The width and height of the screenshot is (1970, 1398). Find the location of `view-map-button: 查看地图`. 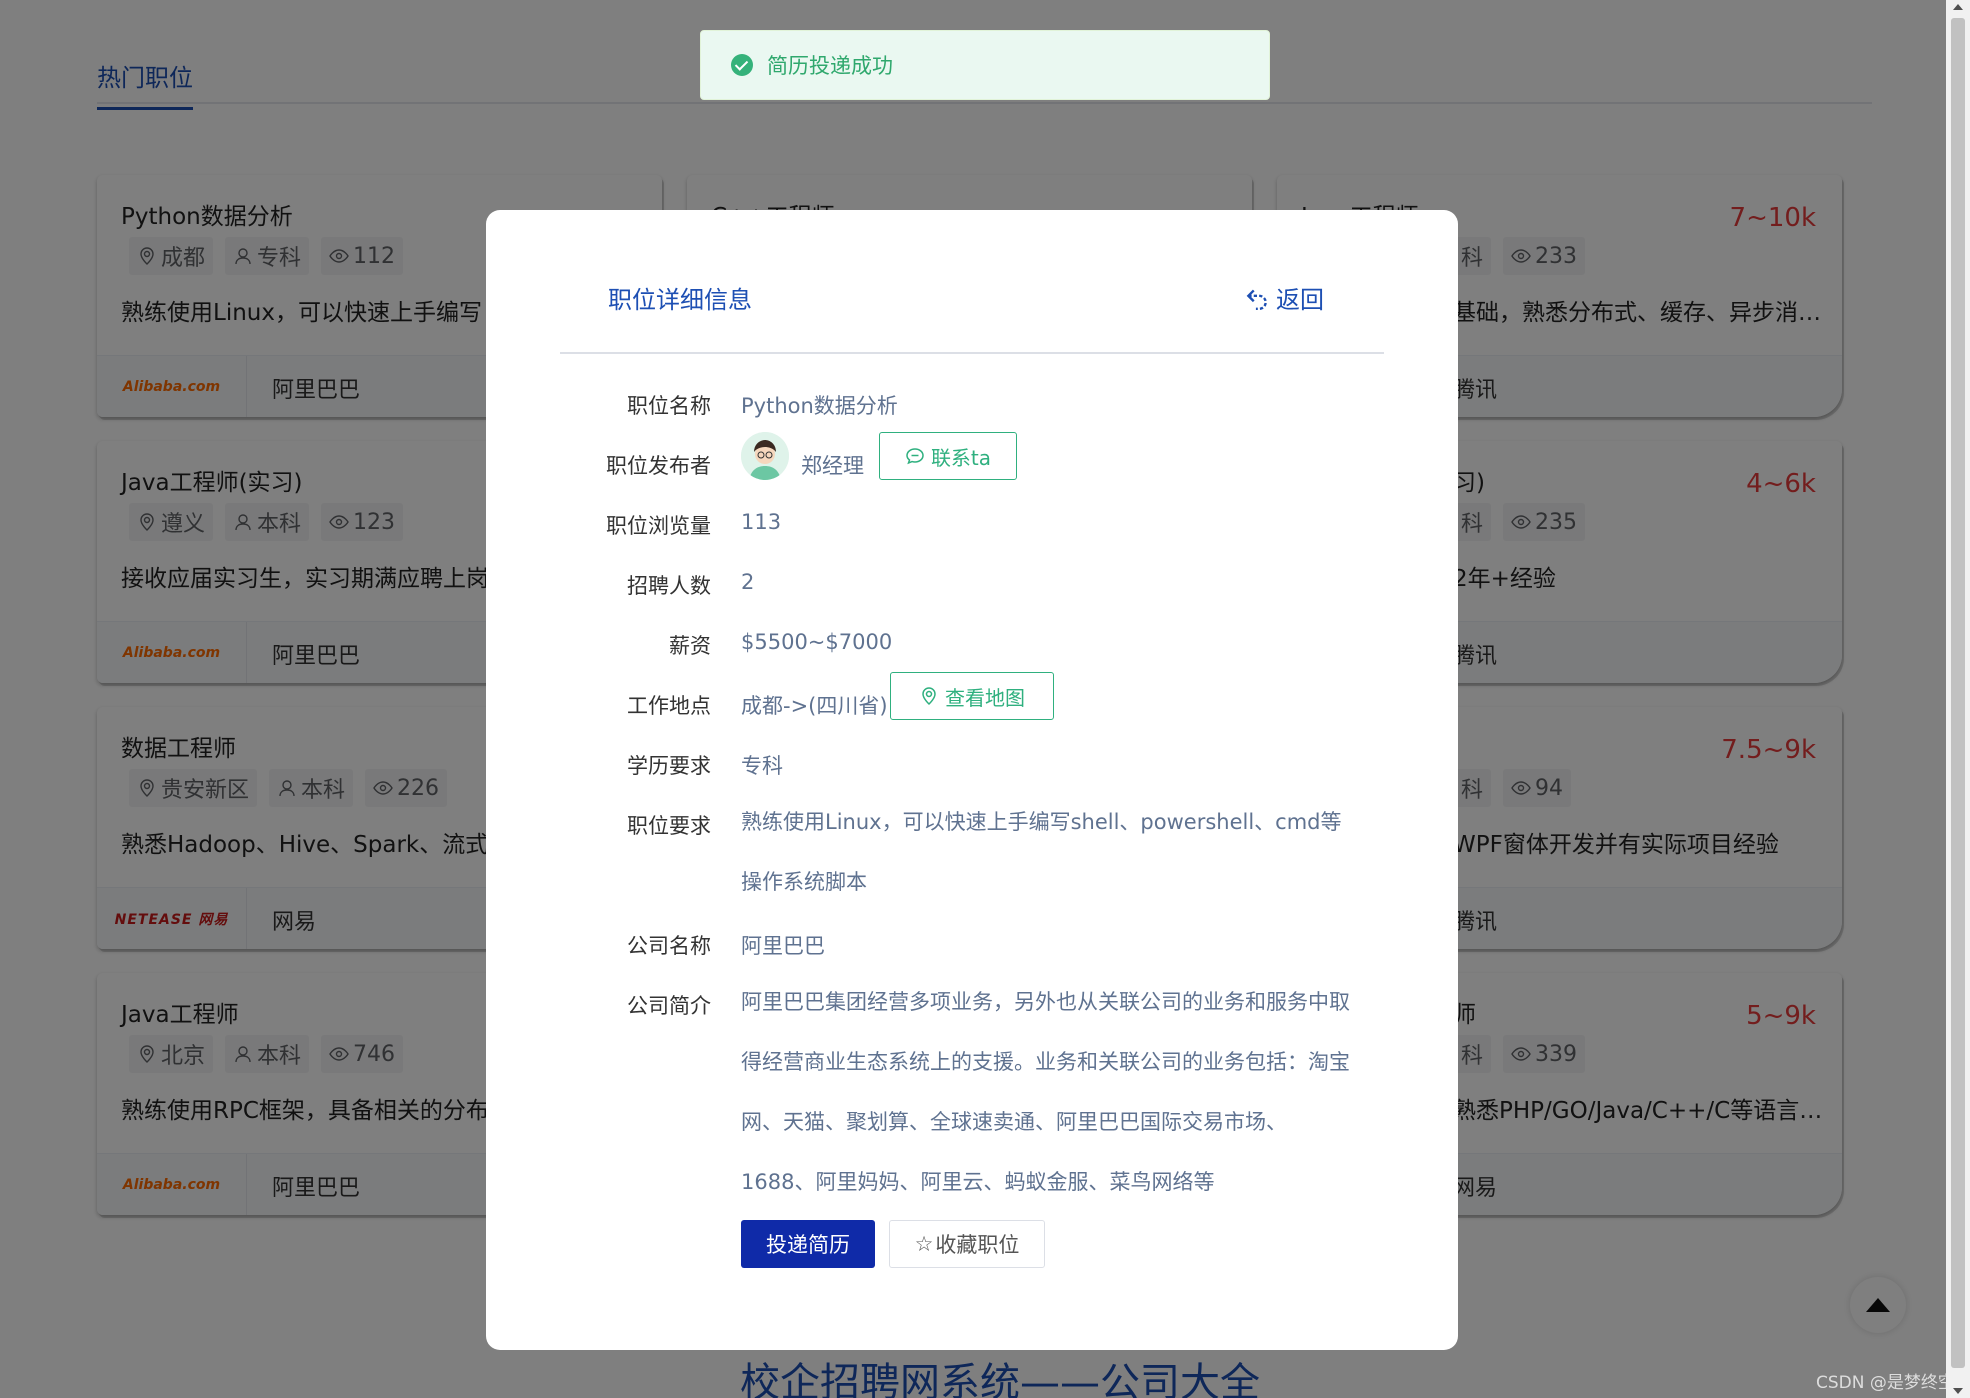

view-map-button: 查看地图 is located at coordinates (972, 696).